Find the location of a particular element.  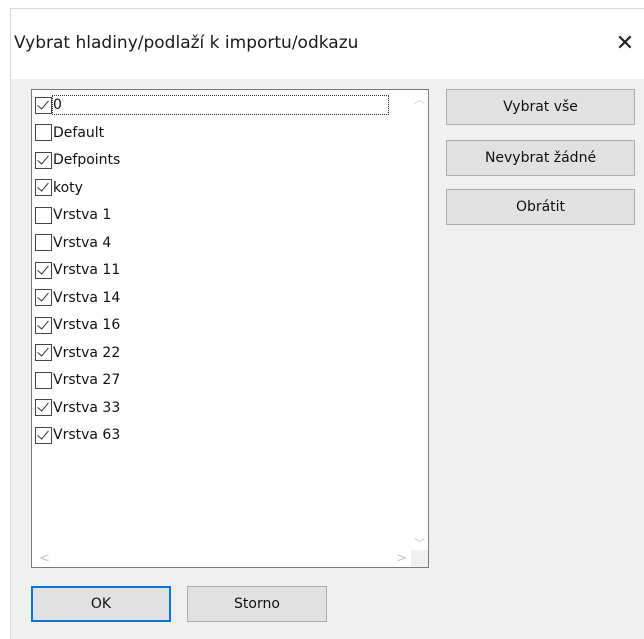

layer-item: Defpoints is located at coordinates (77, 160).